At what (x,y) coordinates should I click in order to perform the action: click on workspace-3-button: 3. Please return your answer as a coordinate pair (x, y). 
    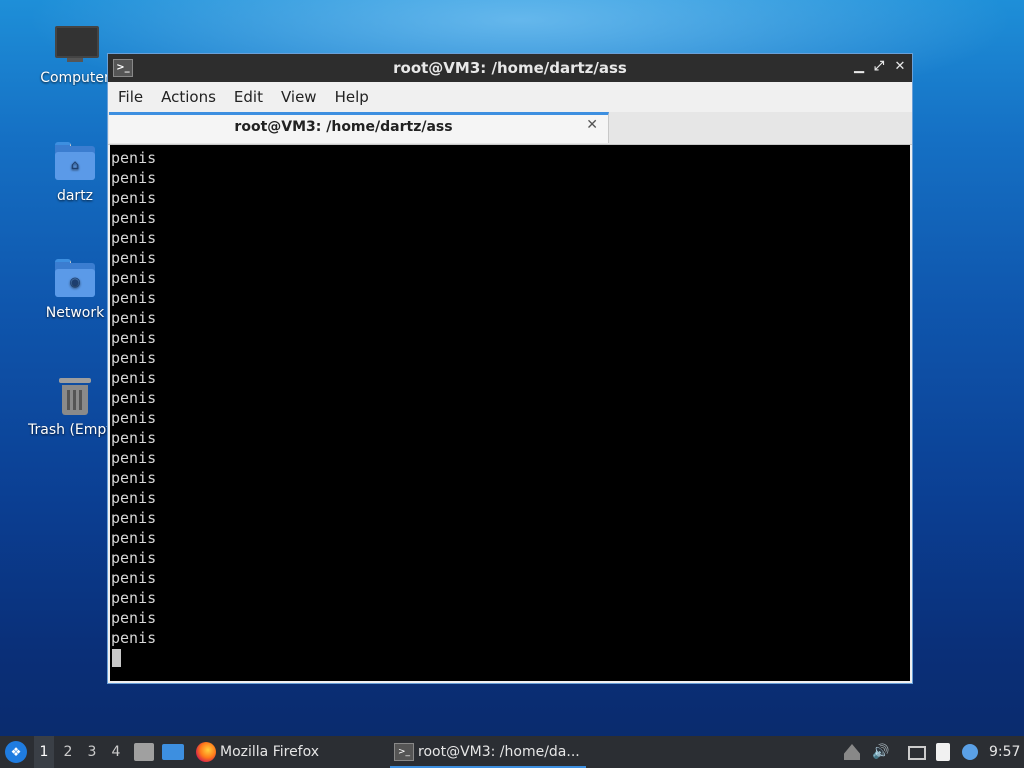
    Looking at the image, I should click on (92, 752).